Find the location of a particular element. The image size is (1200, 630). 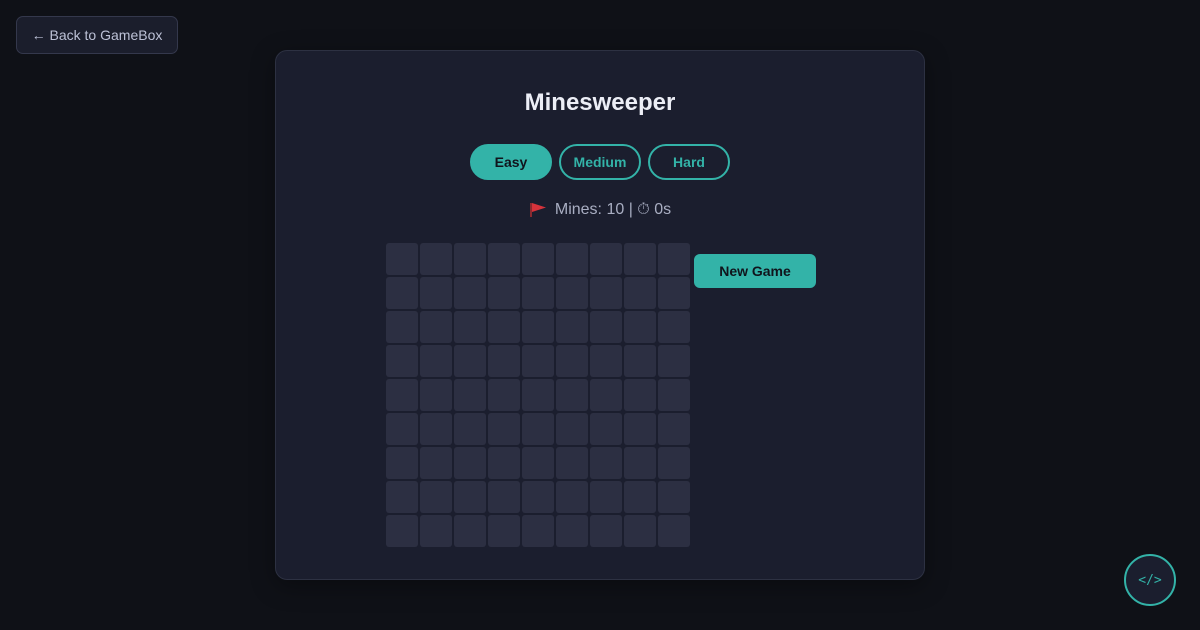

page-title: Minesweeper is located at coordinates (600, 102).